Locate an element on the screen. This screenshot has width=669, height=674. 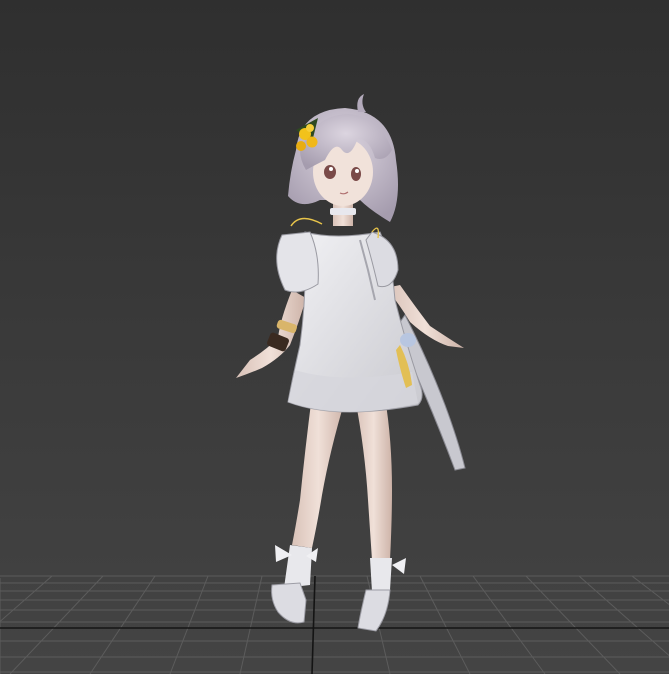
left-sock is located at coordinates (298, 566).